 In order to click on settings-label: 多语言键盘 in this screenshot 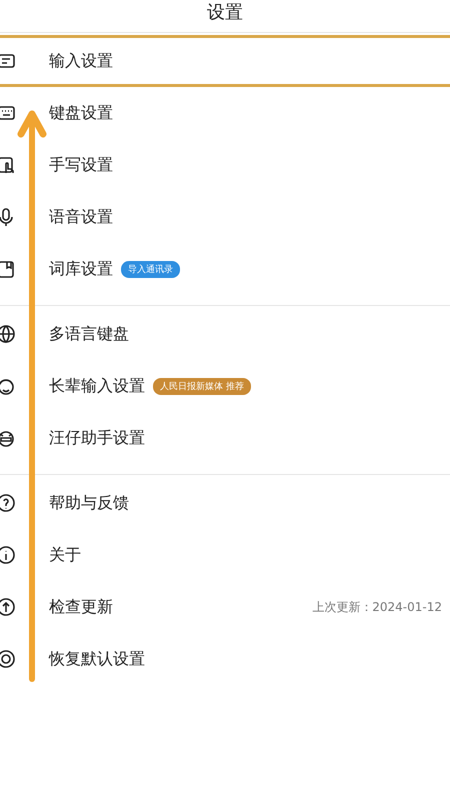, I will do `click(89, 334)`.